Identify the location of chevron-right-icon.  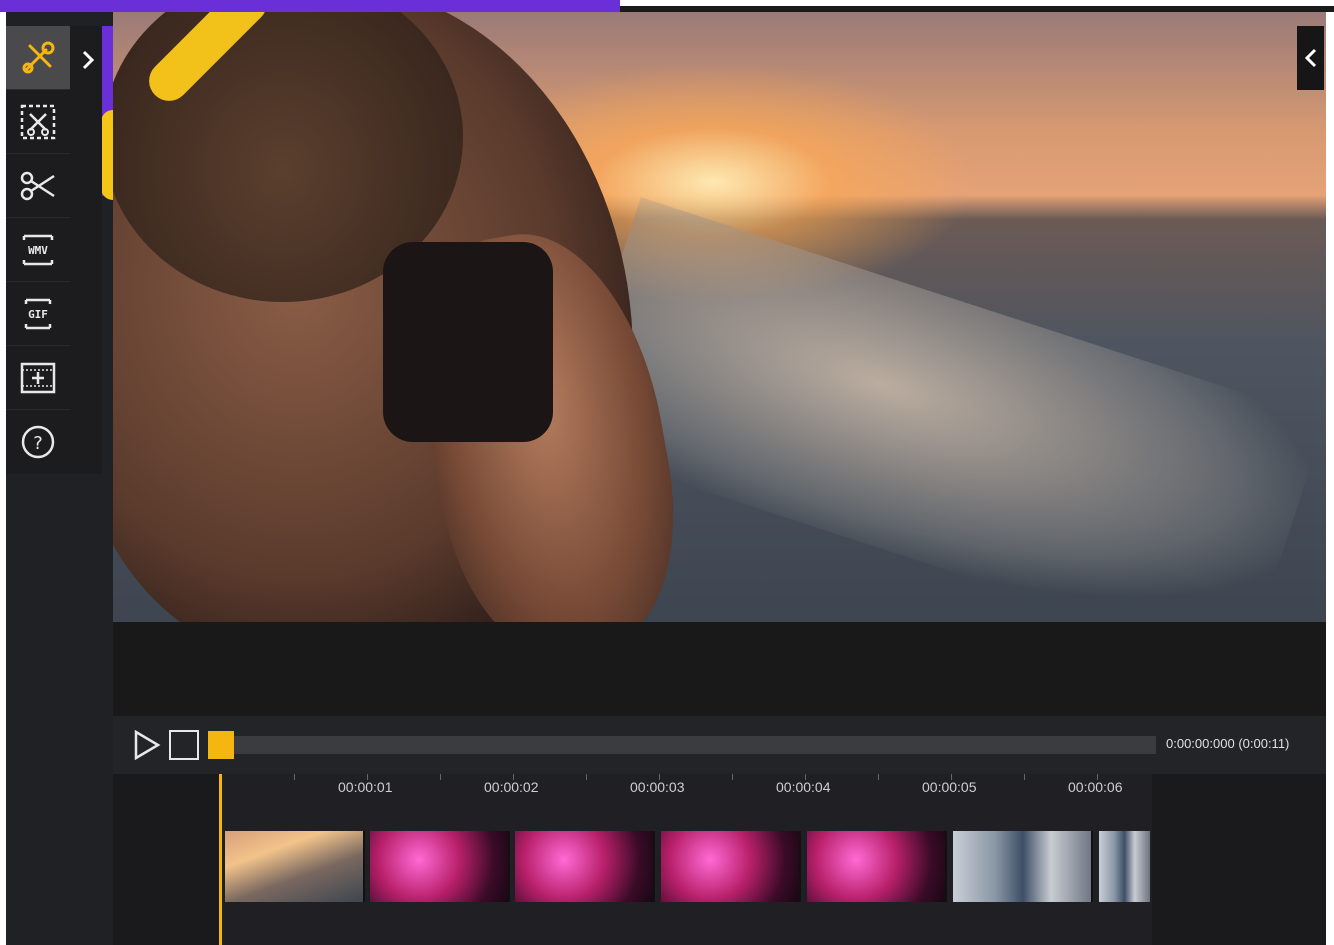
(88, 60).